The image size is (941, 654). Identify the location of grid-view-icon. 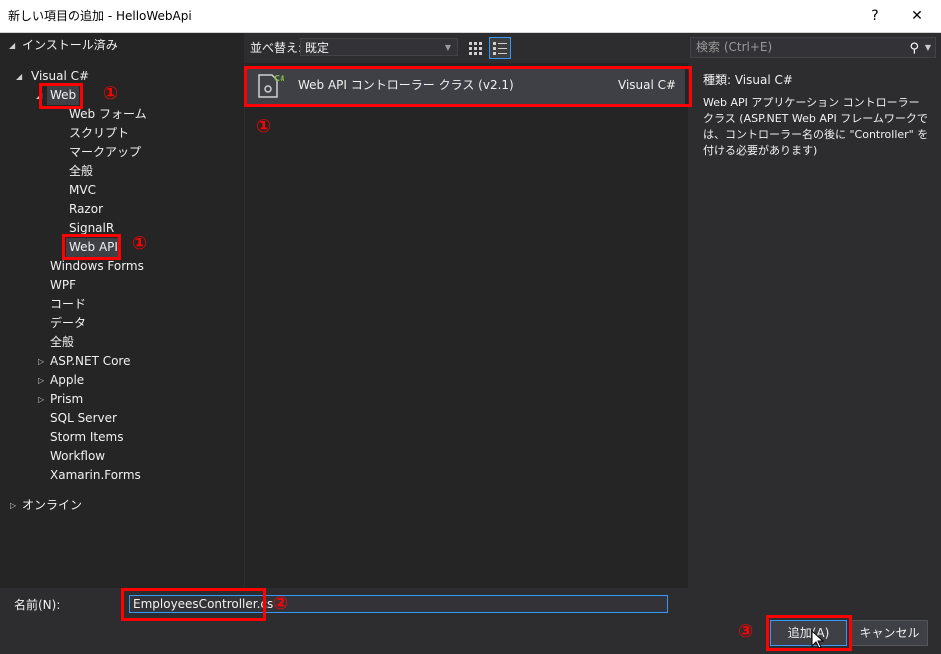
(475, 48).